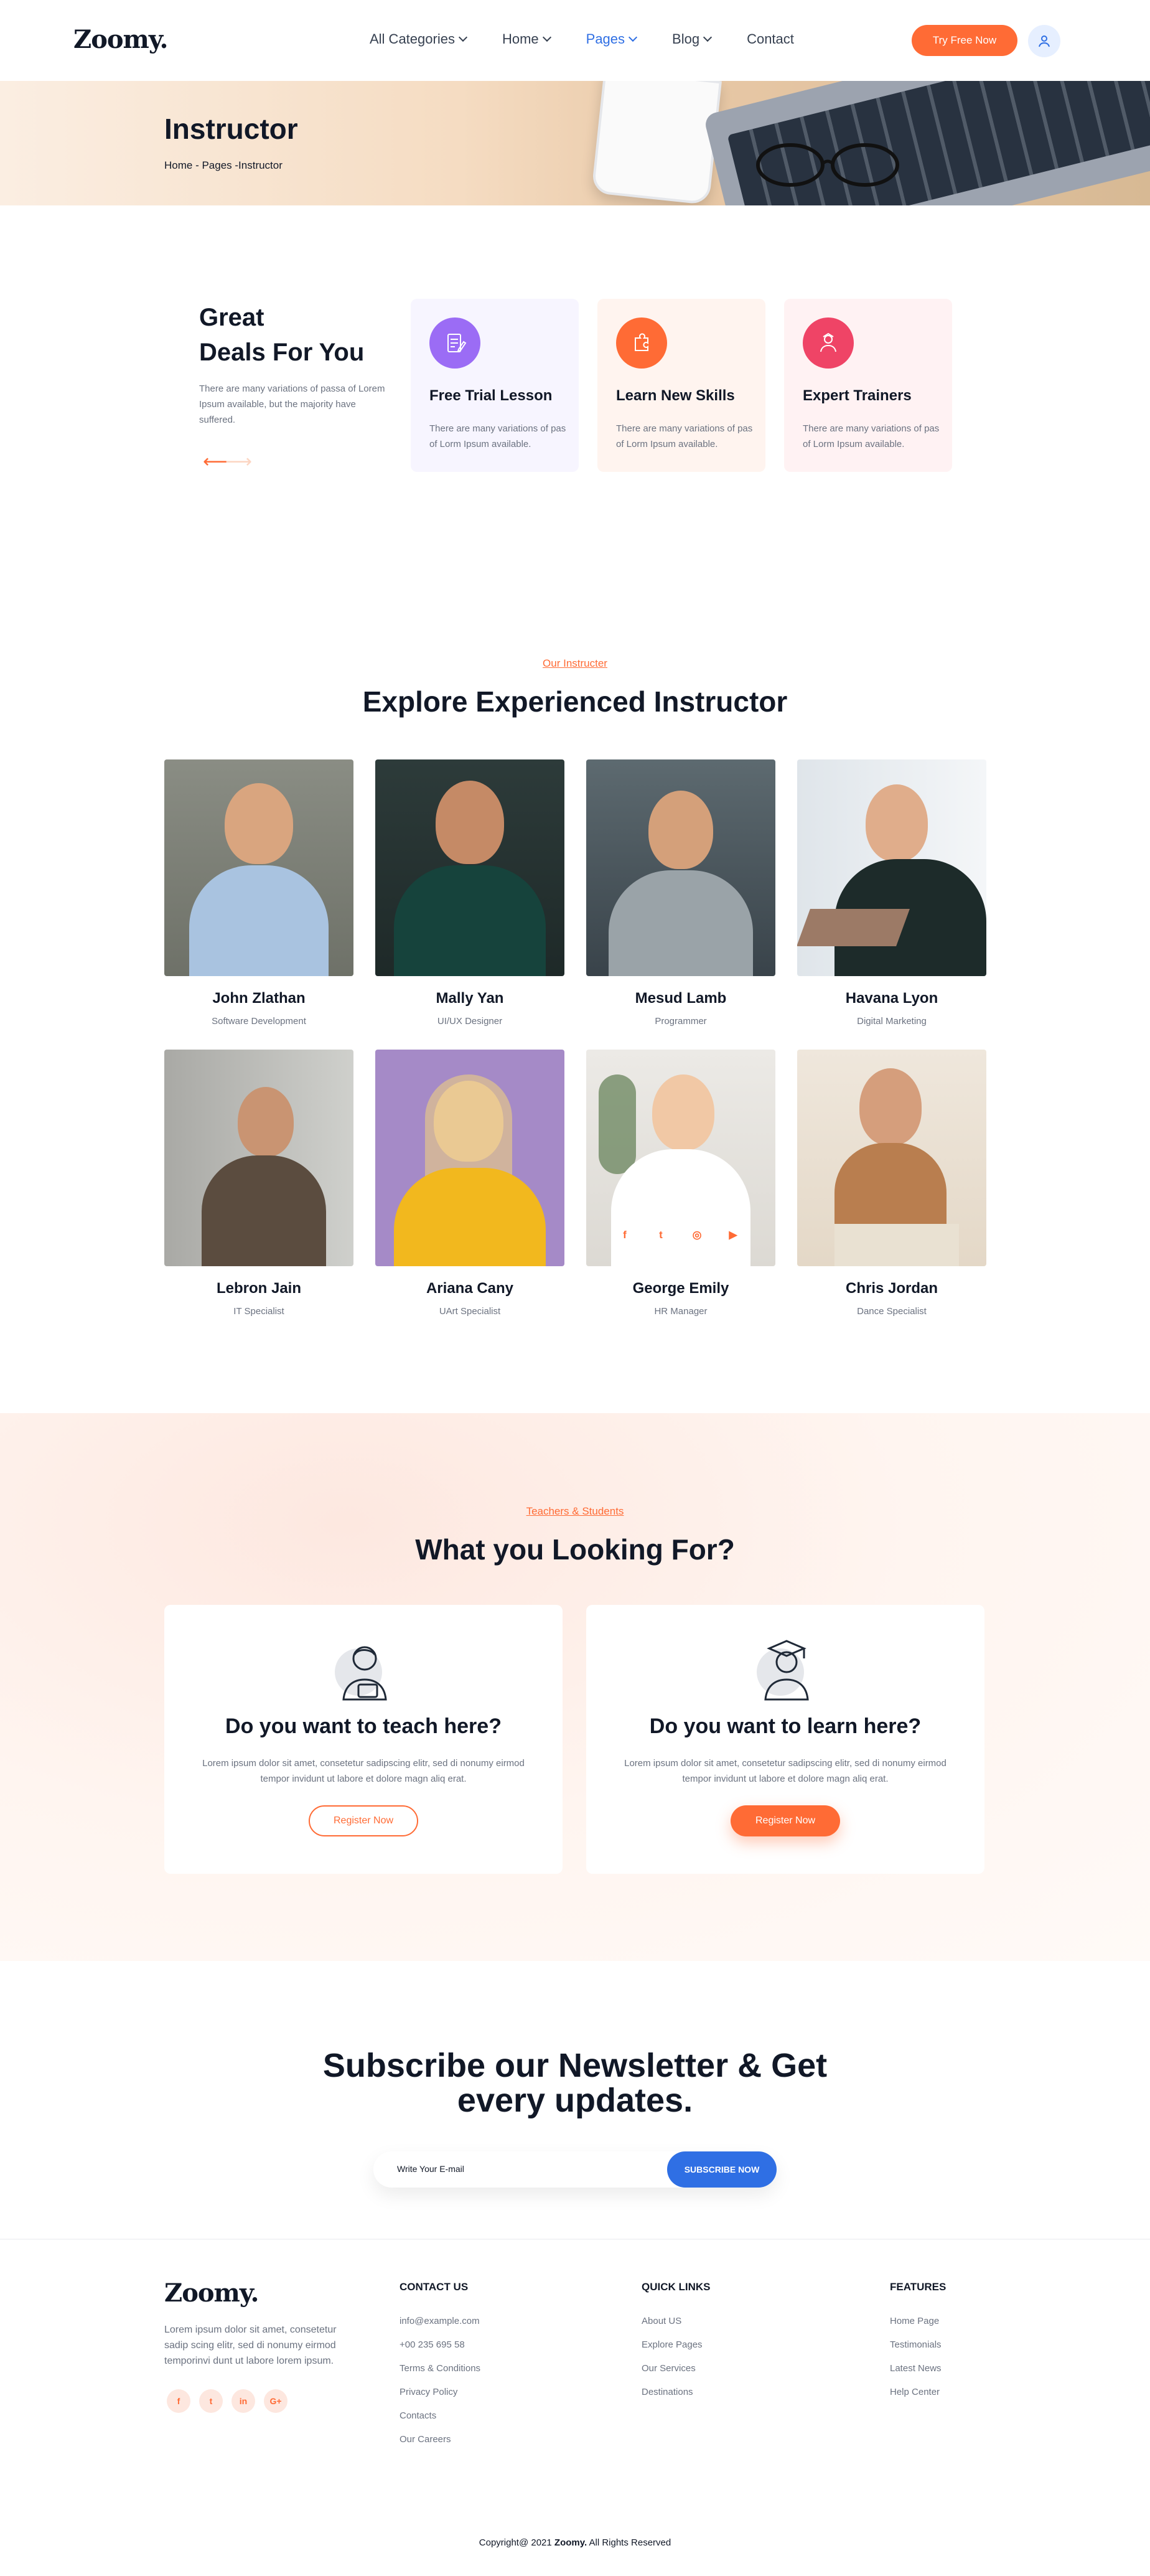  Describe the element at coordinates (281, 335) in the screenshot. I see `deals-heading: Great Deals For You` at that location.